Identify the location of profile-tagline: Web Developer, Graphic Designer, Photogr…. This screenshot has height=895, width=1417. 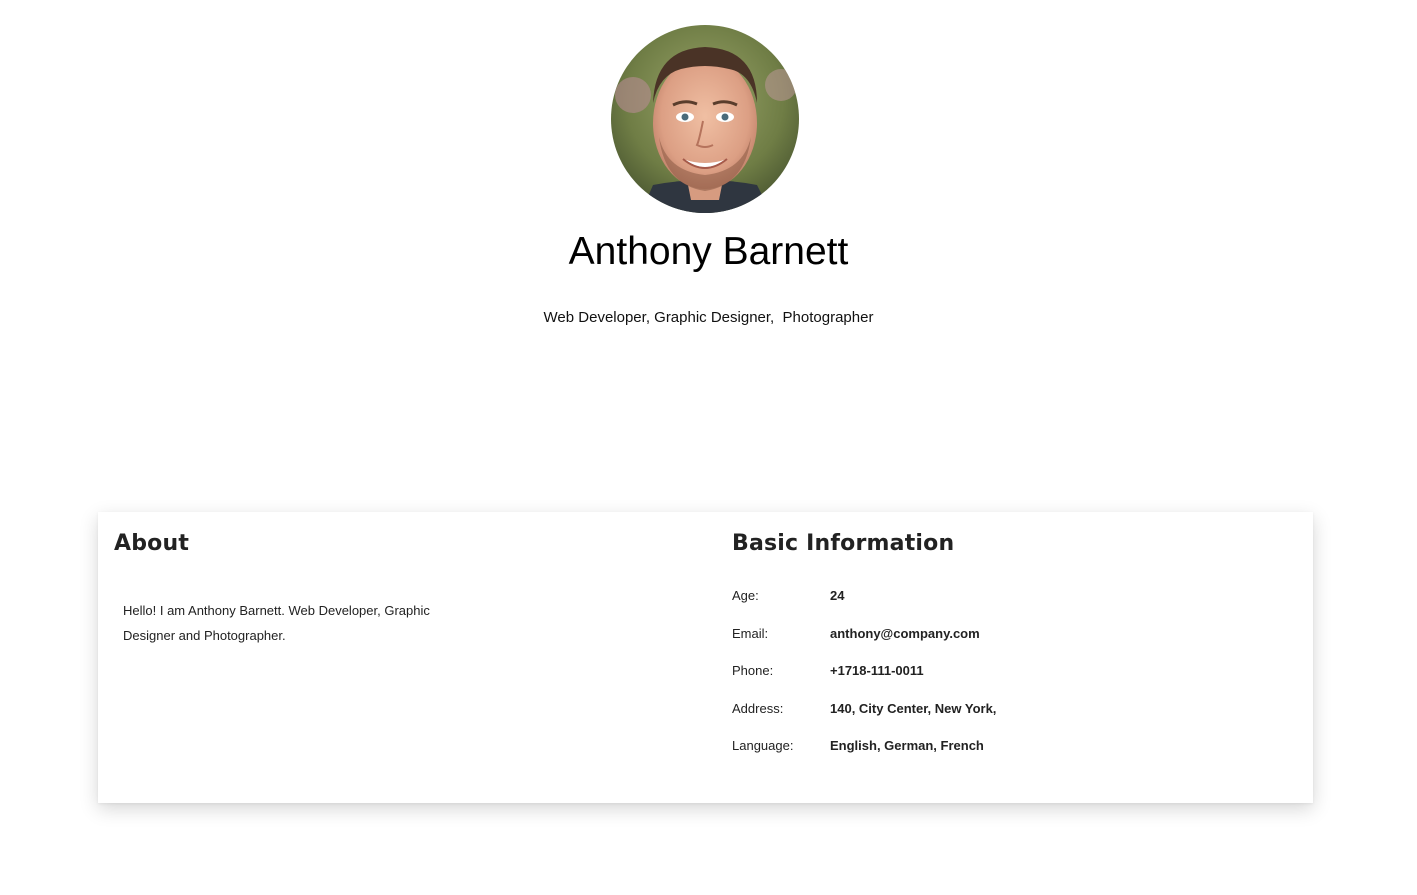
(708, 317).